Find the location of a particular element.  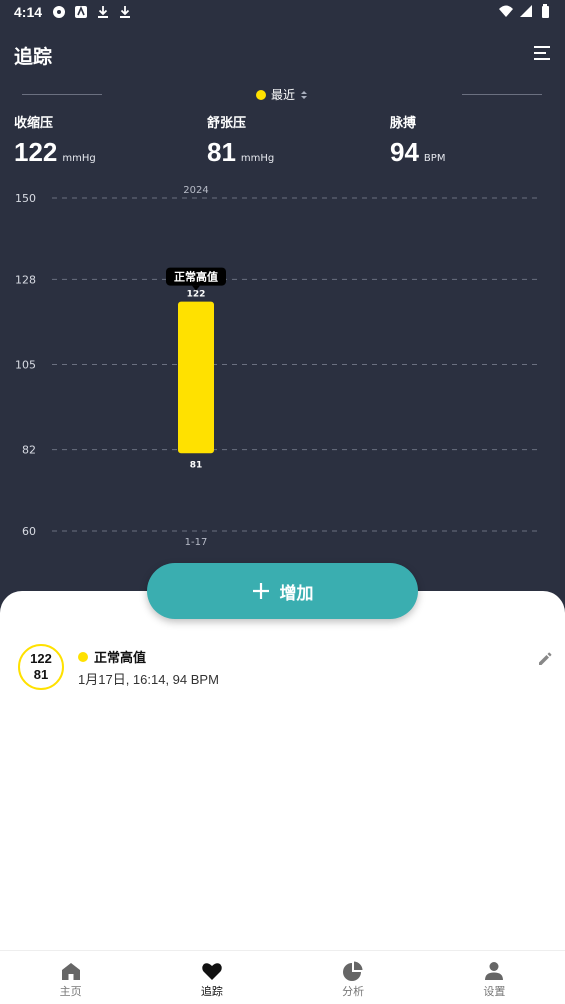

filter-dropdown: 最近 is located at coordinates (282, 94).